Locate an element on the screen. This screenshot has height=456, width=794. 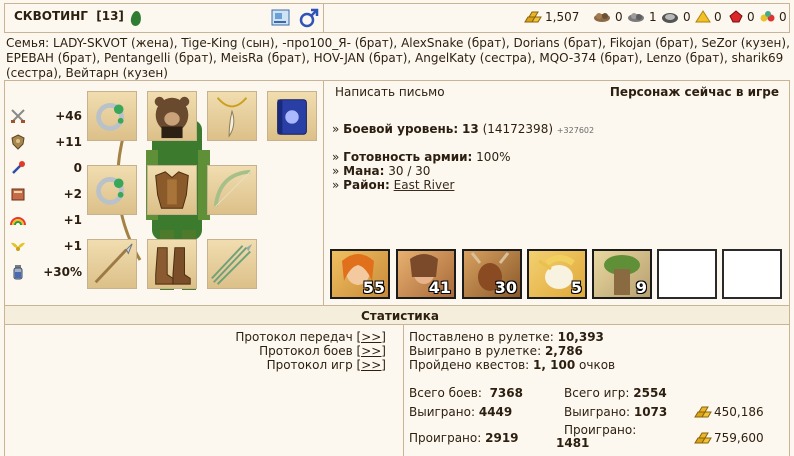
gems-icon is located at coordinates (767, 16).